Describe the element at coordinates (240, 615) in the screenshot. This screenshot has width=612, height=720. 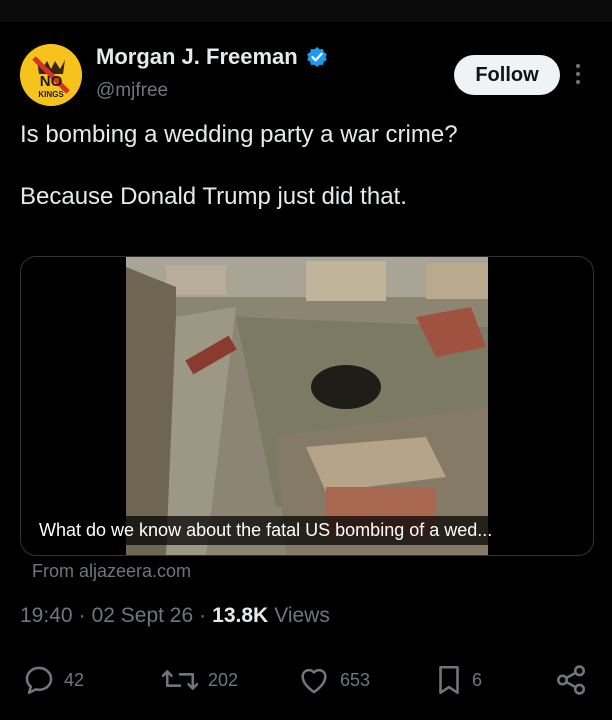
I see `views-count: 13.8K` at that location.